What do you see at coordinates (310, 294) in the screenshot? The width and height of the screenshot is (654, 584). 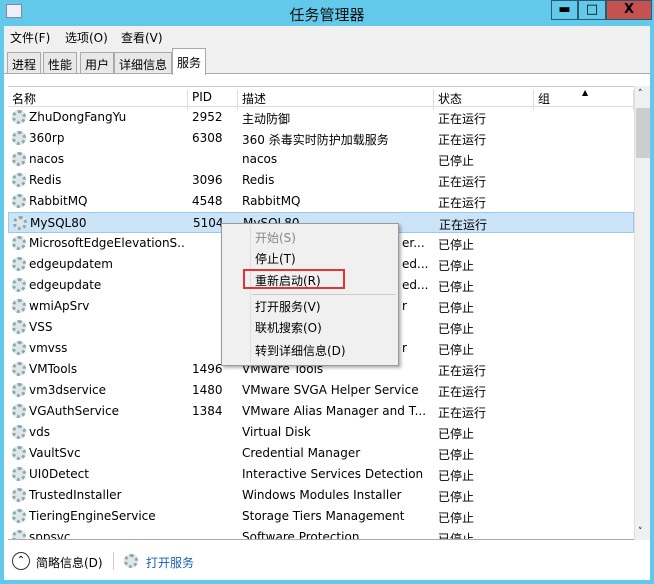 I see `context-menu: 开始(S) 停止(T) 重新启动(R) 打开服务(V) 联机搜索(O) 转到详细信息(D)` at bounding box center [310, 294].